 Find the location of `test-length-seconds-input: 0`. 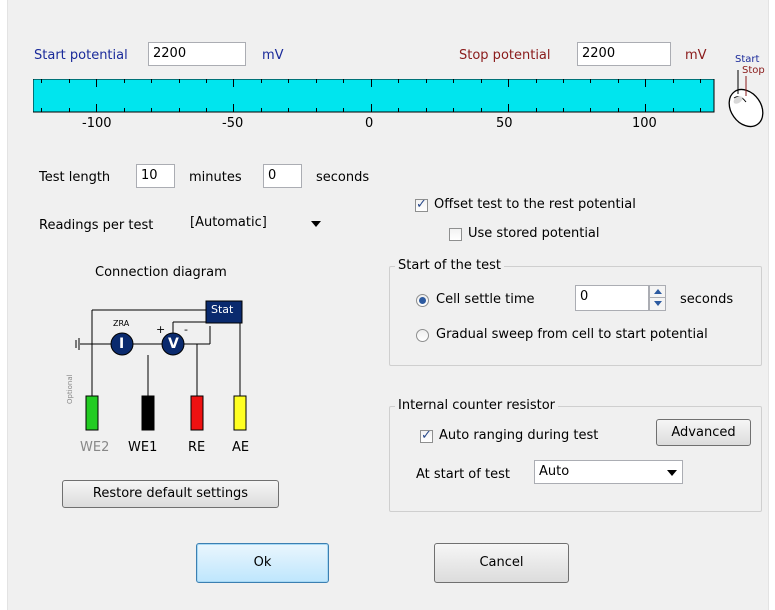

test-length-seconds-input: 0 is located at coordinates (282, 176).